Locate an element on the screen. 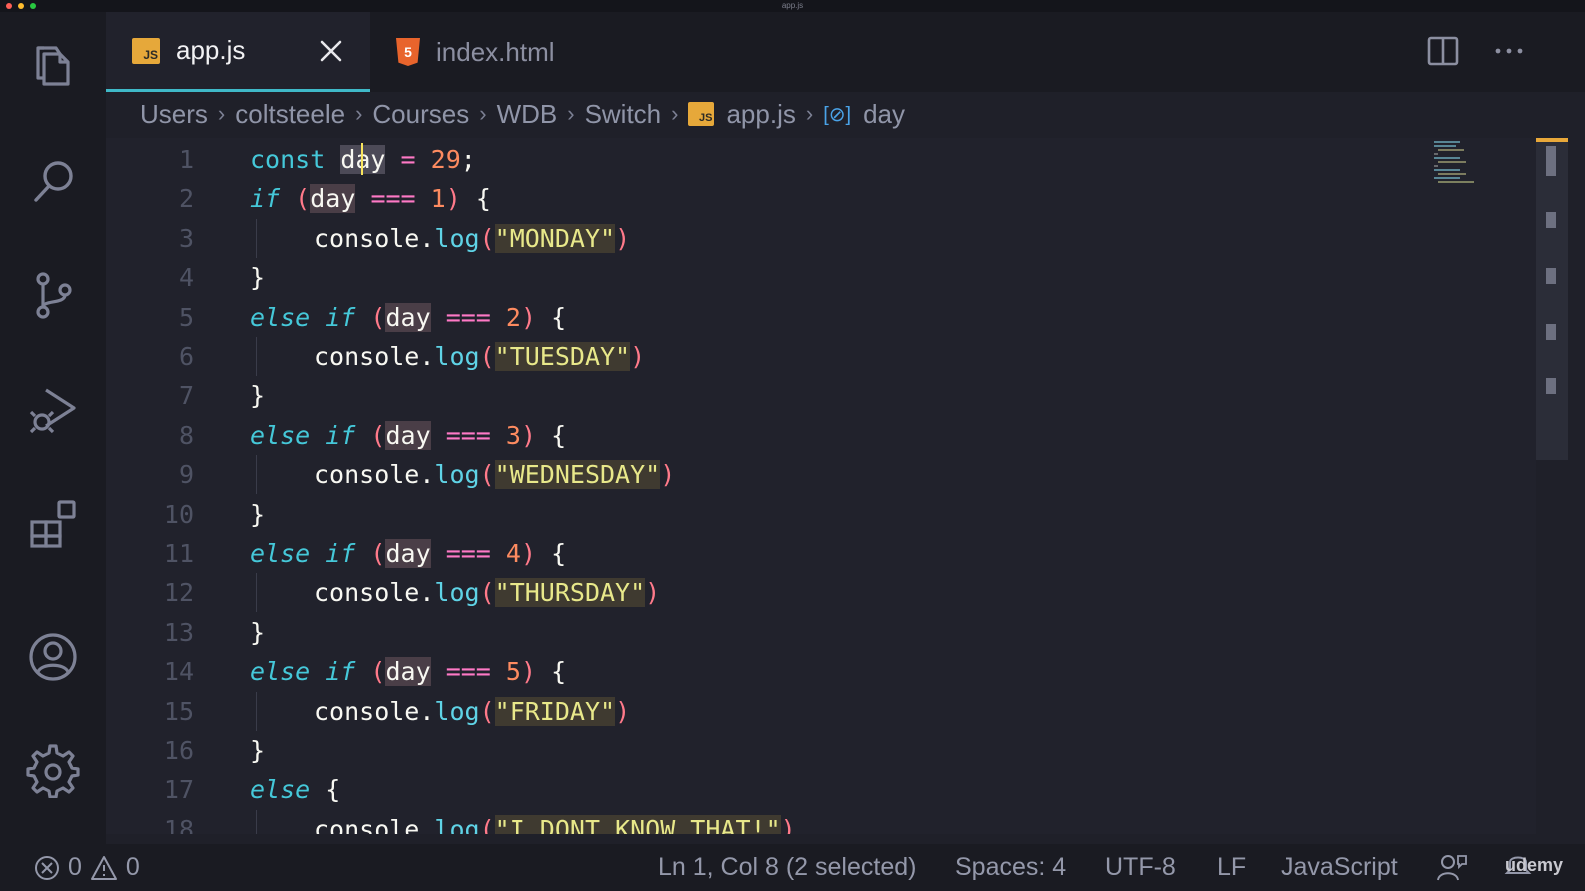  code-token: "WEDNESDAY" is located at coordinates (577, 475).